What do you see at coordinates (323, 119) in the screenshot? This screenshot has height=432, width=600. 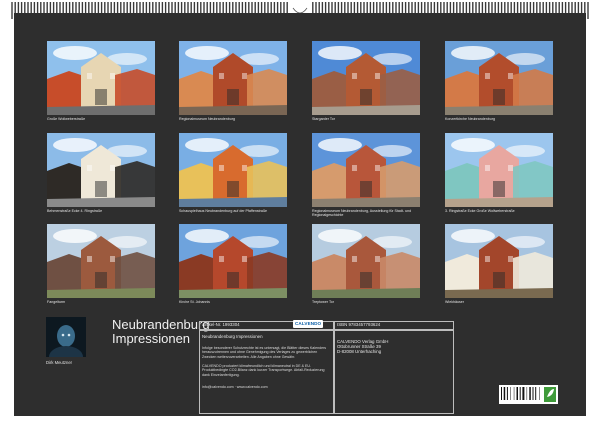 I see `photo-caption: Stargarder Tor` at bounding box center [323, 119].